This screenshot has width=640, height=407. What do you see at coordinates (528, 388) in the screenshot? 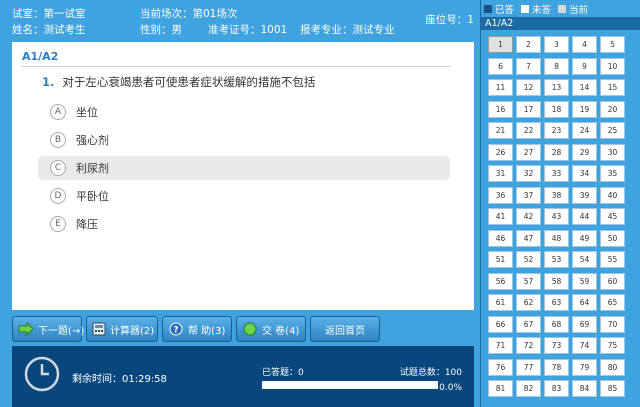
I see `question-number-cell: 82` at bounding box center [528, 388].